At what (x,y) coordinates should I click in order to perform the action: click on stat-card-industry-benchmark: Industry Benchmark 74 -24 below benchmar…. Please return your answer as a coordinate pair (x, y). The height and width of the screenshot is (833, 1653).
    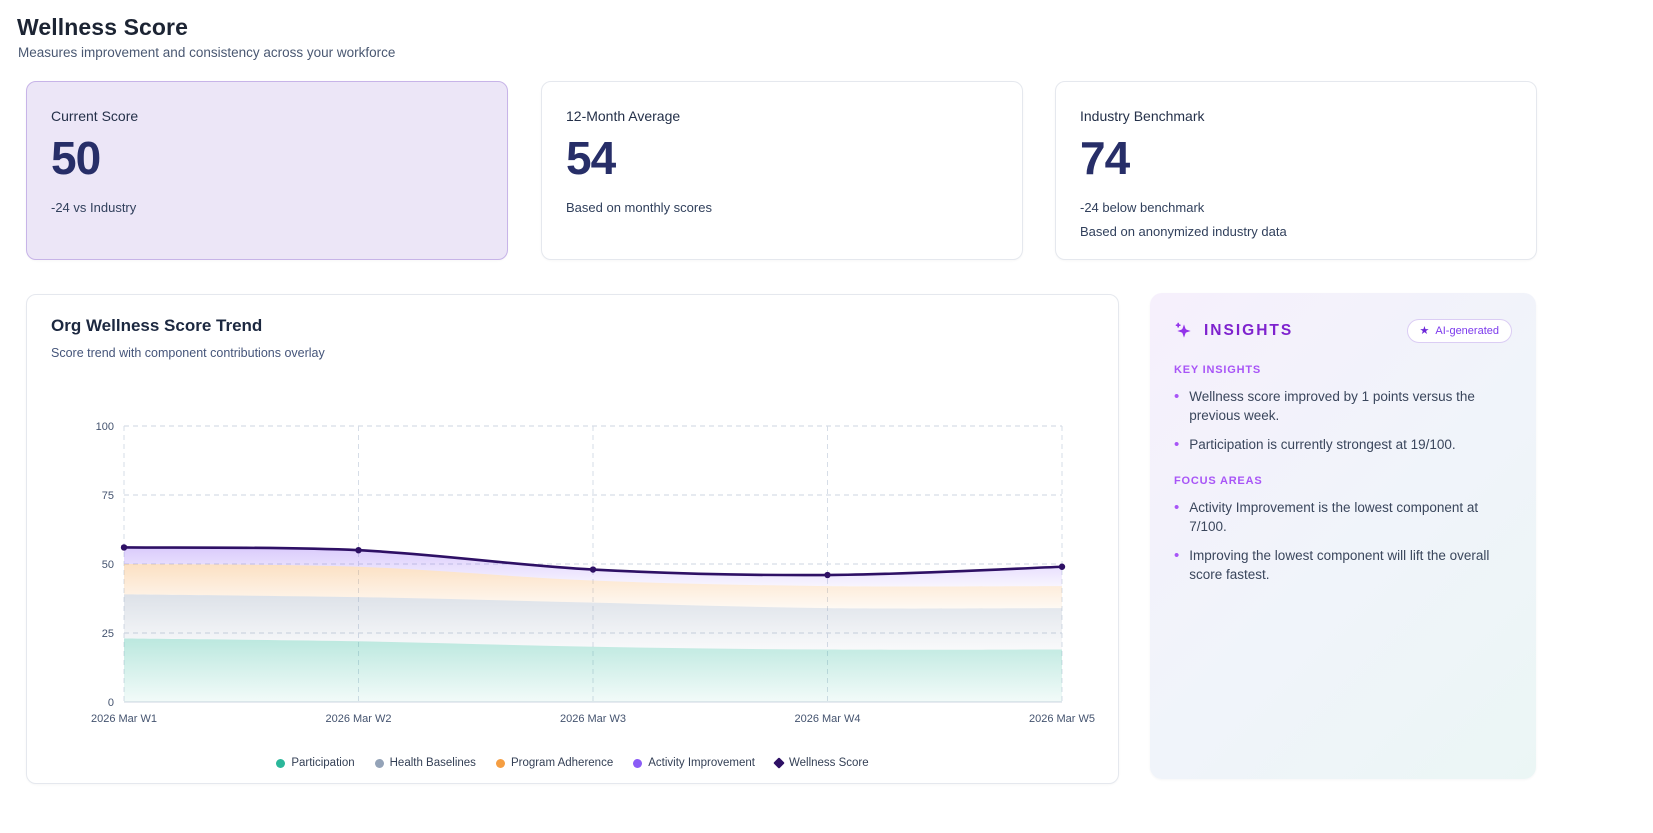
    Looking at the image, I should click on (1296, 170).